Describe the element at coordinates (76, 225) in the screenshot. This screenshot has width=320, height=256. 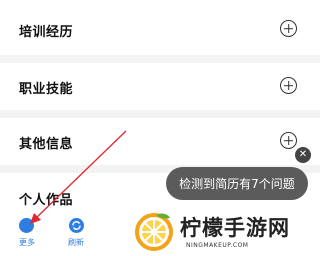
I see `refresh-icon` at that location.